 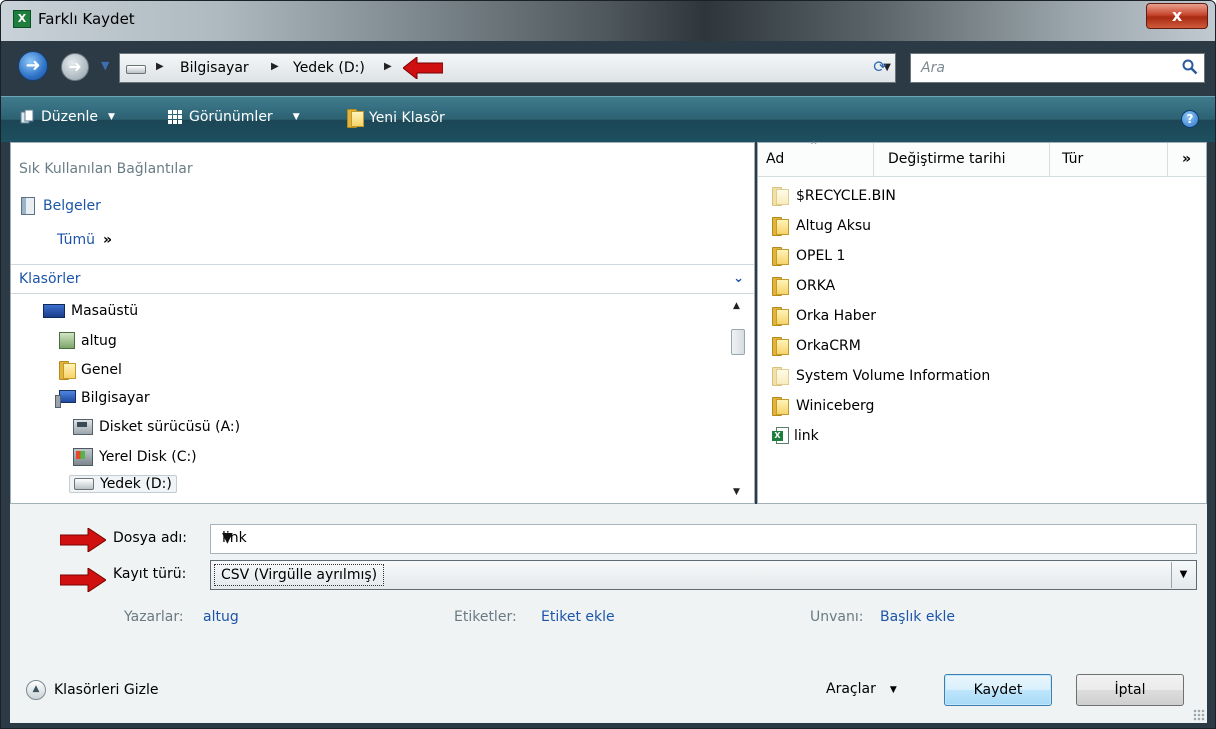 What do you see at coordinates (108, 66) in the screenshot?
I see `history-dropdown-button: ▼` at bounding box center [108, 66].